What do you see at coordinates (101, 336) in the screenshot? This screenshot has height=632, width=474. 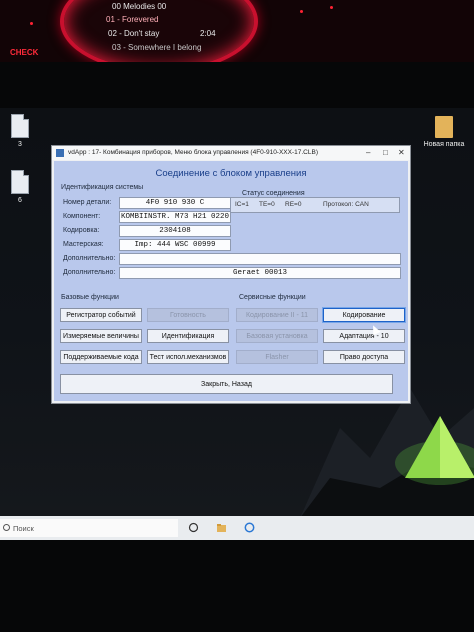 I see `measured-values-button: Измеряемые величины` at bounding box center [101, 336].